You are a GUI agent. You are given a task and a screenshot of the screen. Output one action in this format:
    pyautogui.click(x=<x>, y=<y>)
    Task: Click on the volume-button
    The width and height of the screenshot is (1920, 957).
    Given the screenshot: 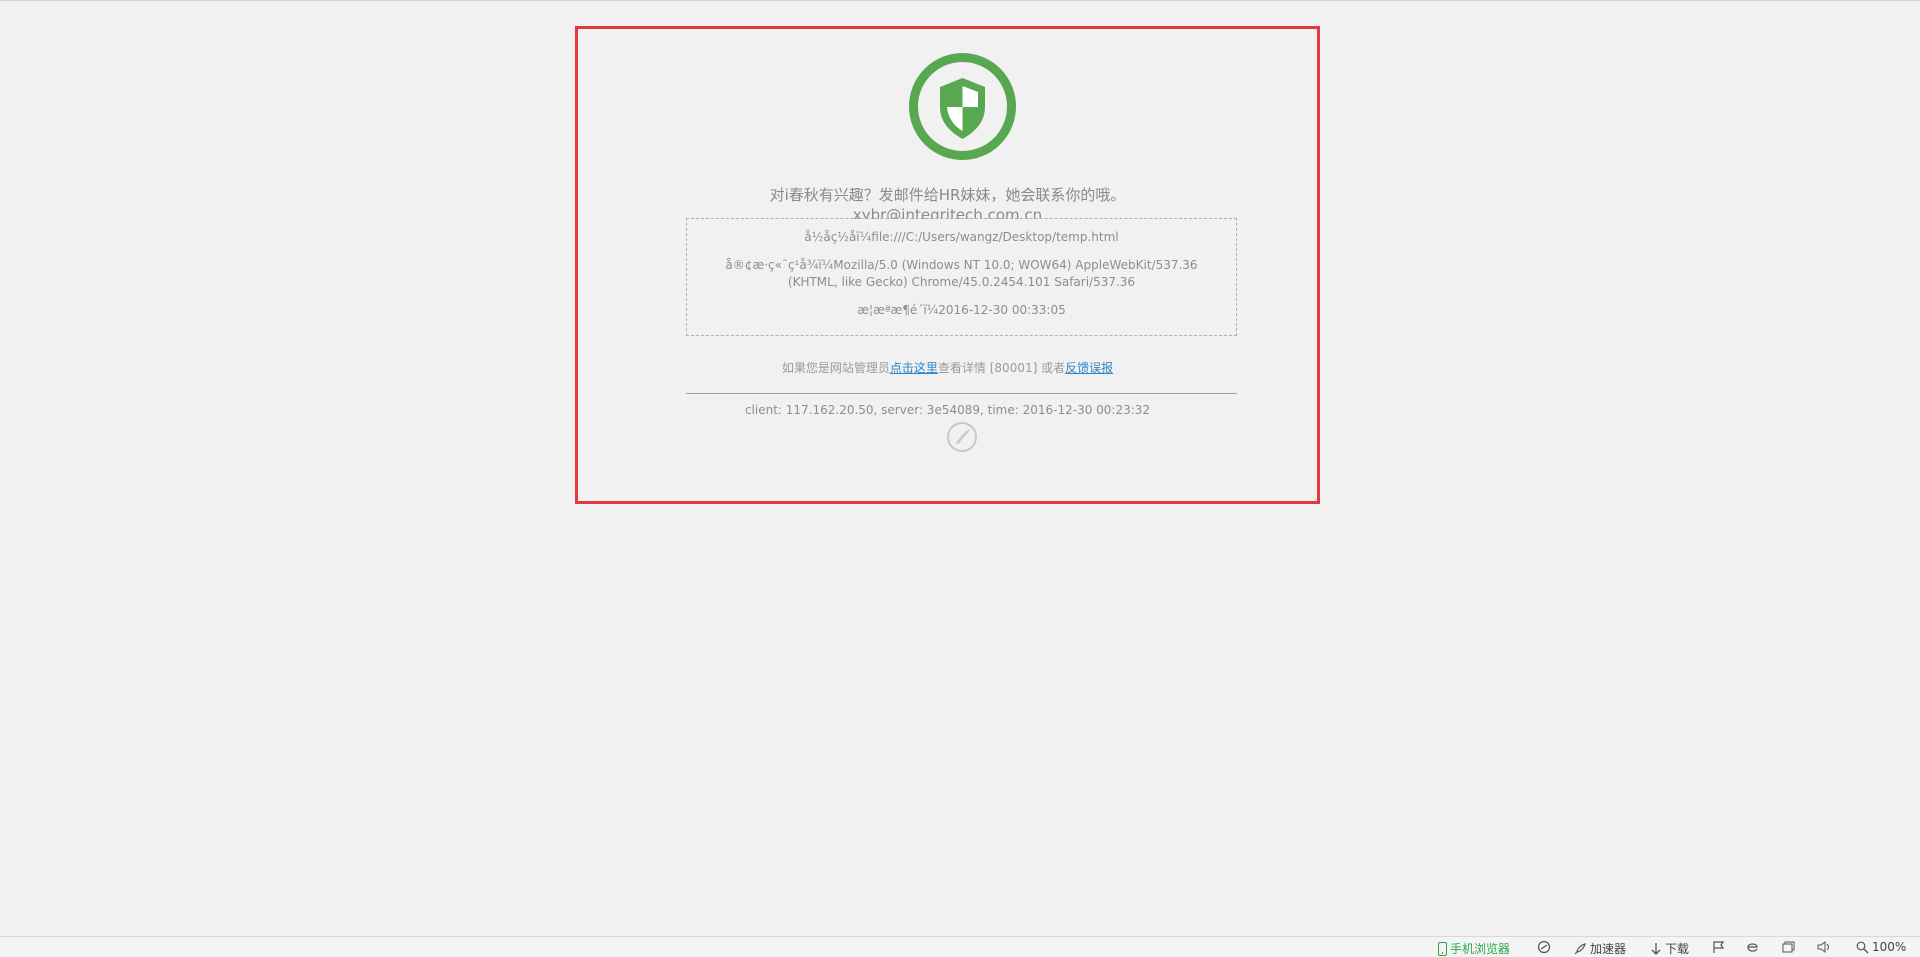 What is the action you would take?
    pyautogui.click(x=1824, y=947)
    